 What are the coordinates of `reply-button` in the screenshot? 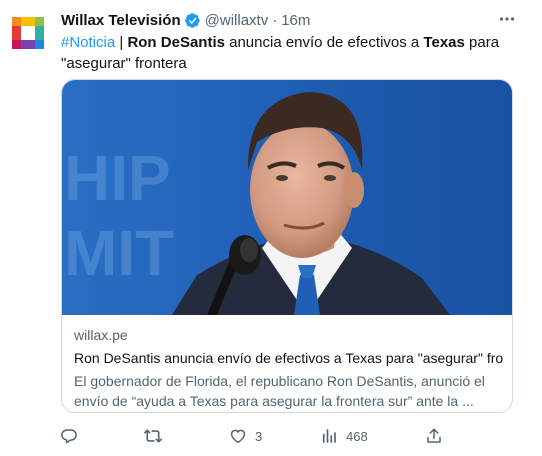 It's located at (73, 436).